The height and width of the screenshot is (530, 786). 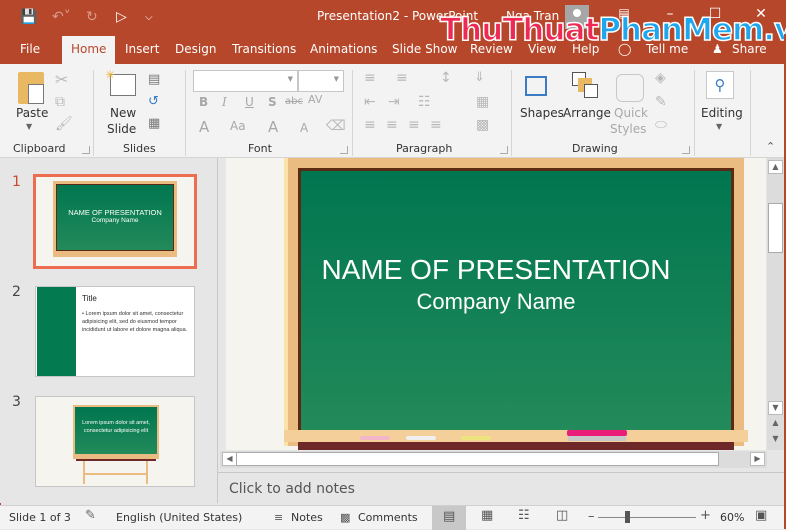 What do you see at coordinates (61, 79) in the screenshot?
I see `cut-icon: ✂` at bounding box center [61, 79].